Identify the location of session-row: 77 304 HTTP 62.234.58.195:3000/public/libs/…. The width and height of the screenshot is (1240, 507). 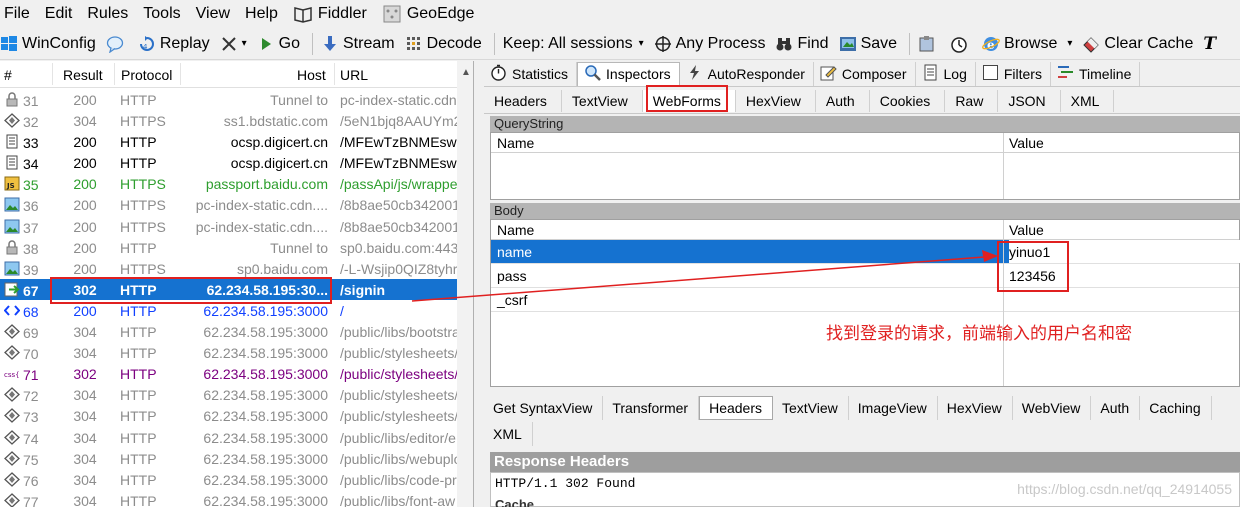
(230, 498).